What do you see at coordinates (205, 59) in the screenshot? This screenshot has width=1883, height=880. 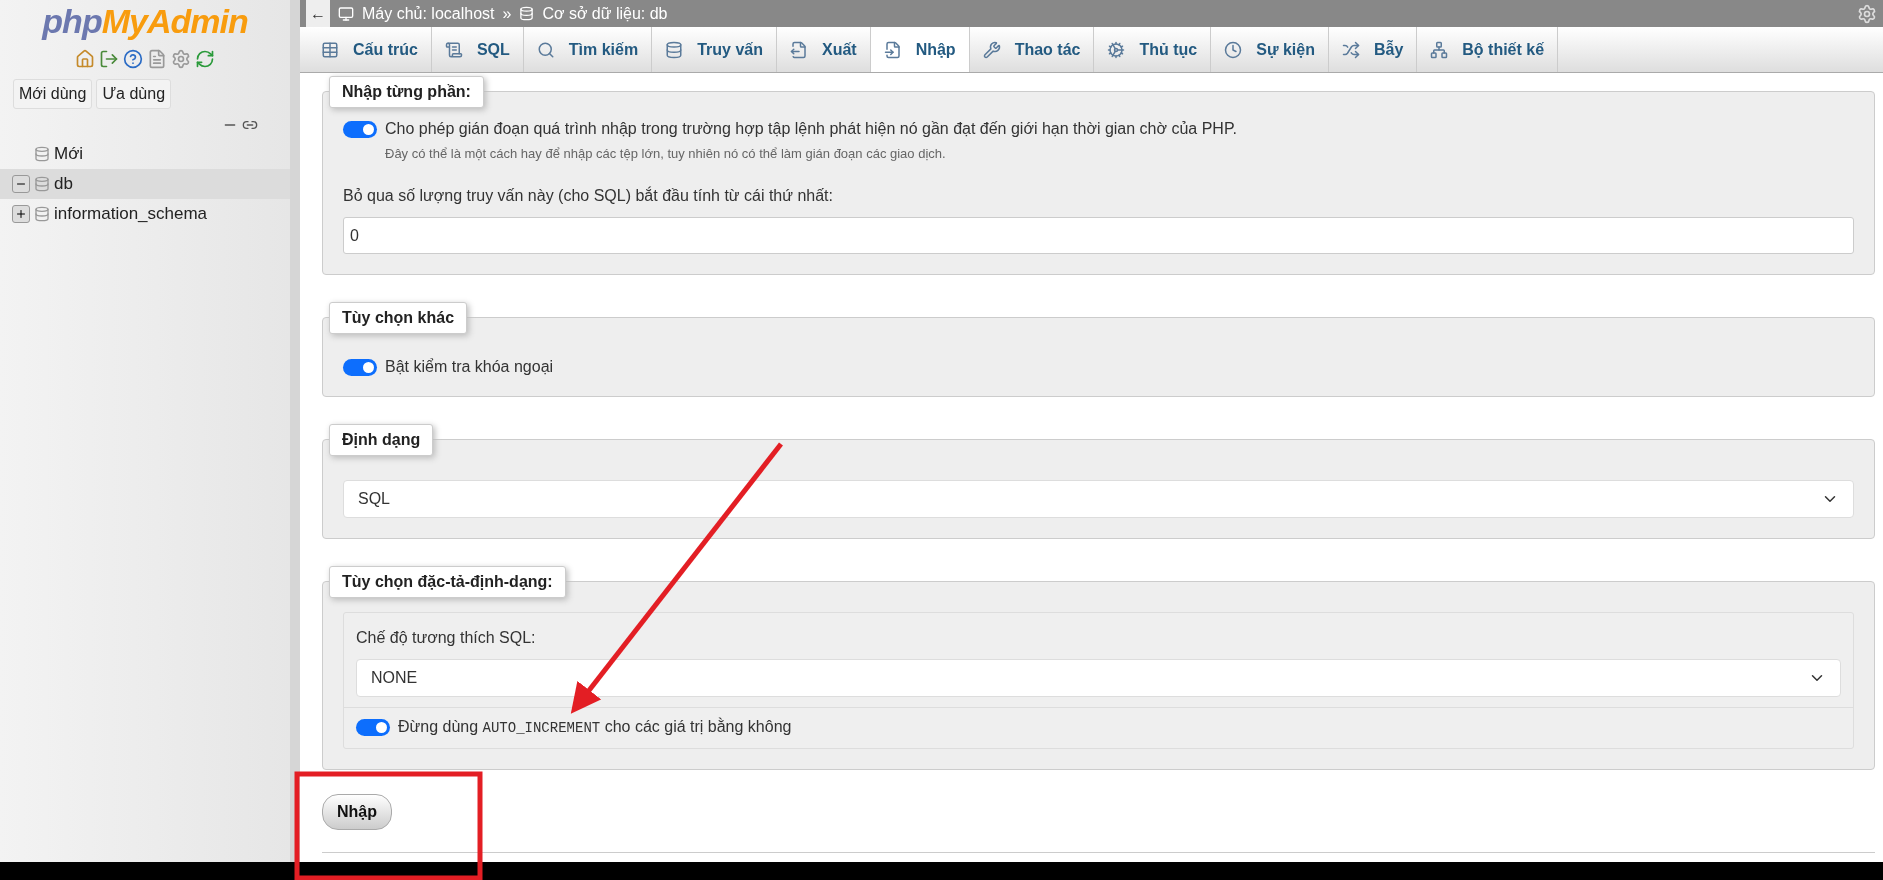 I see `refresh-icon` at bounding box center [205, 59].